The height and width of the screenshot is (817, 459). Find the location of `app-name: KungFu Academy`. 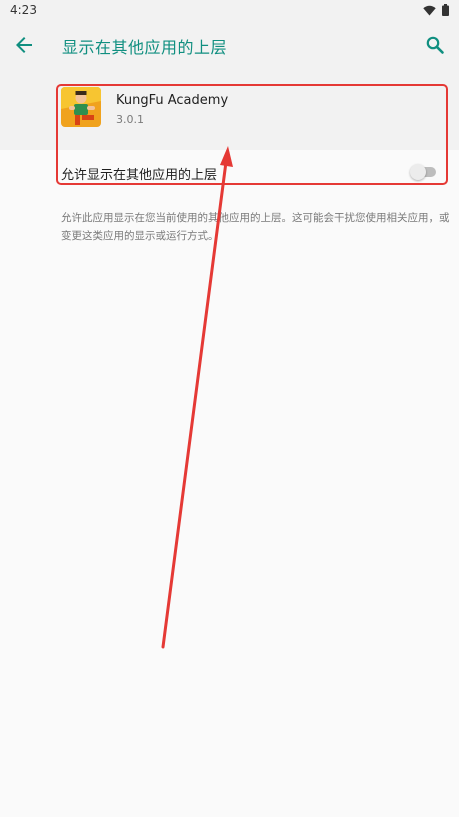

app-name: KungFu Academy is located at coordinates (172, 100).